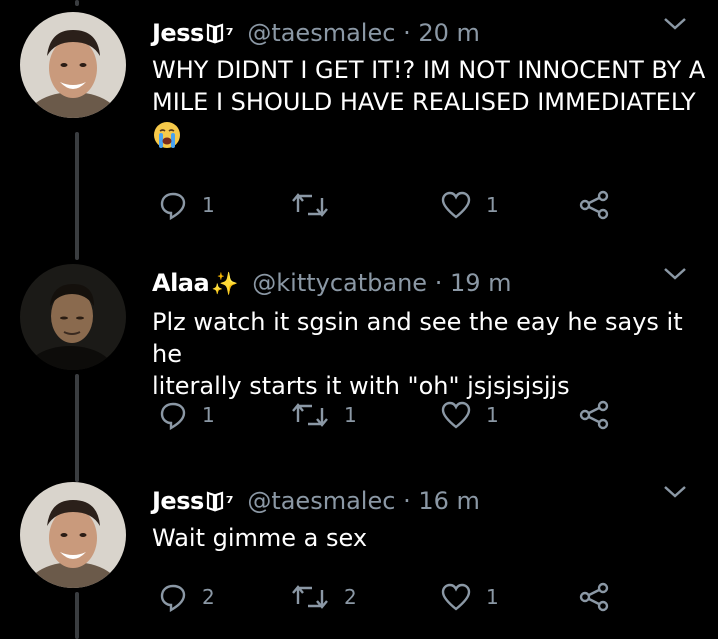 The width and height of the screenshot is (718, 639). I want to click on tweet-header: Alaa✨ @kittycatbane · 19 m, so click(332, 284).